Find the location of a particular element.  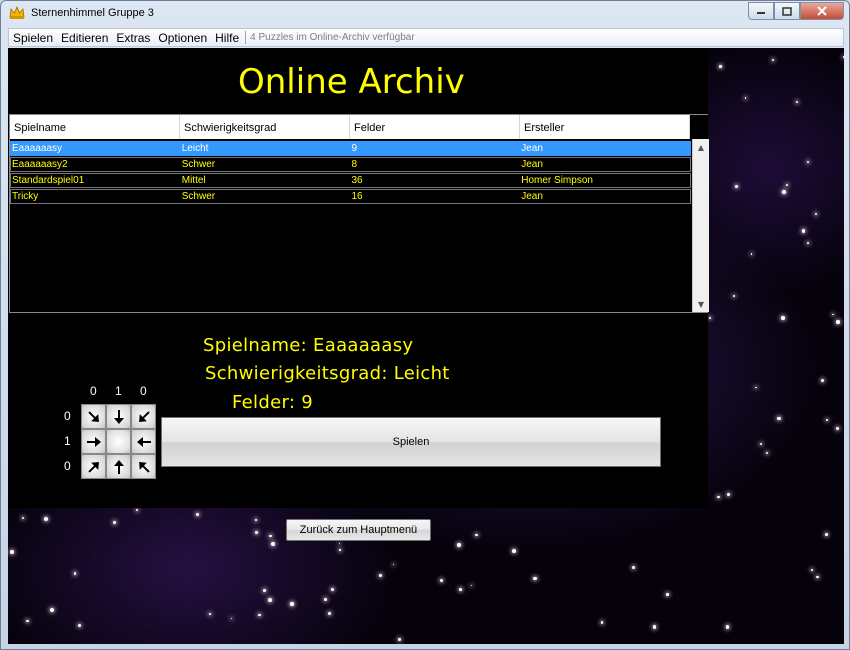

table-cell: Leicht is located at coordinates (195, 148).